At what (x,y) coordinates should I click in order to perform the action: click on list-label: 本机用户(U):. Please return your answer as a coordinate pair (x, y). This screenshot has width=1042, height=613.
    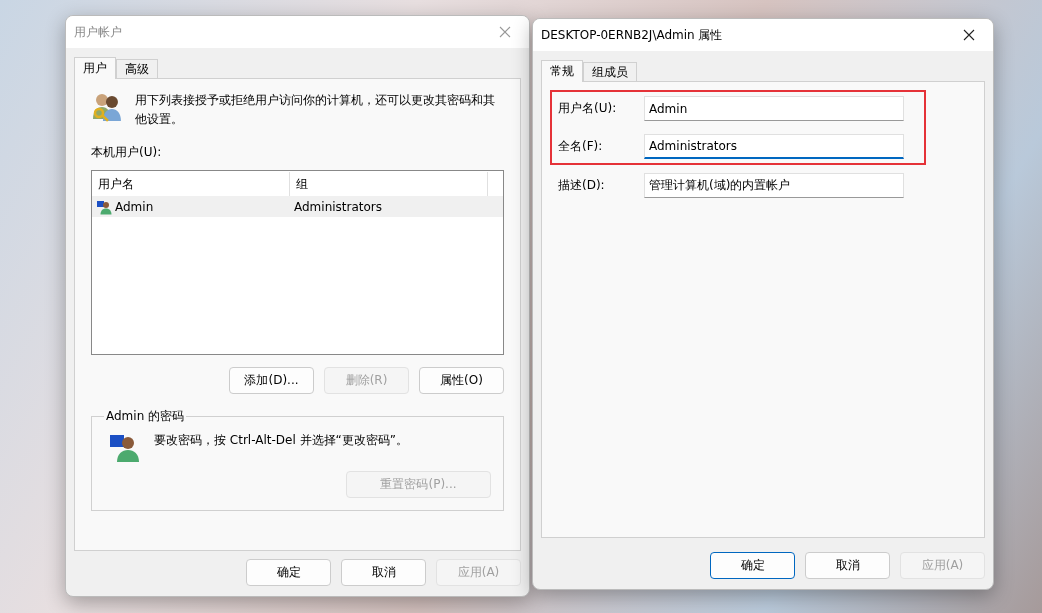
    Looking at the image, I should click on (127, 152).